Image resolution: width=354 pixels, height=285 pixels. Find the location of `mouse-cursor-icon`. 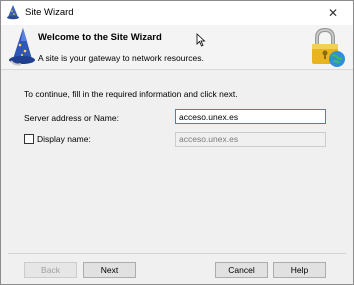

mouse-cursor-icon is located at coordinates (201, 40).